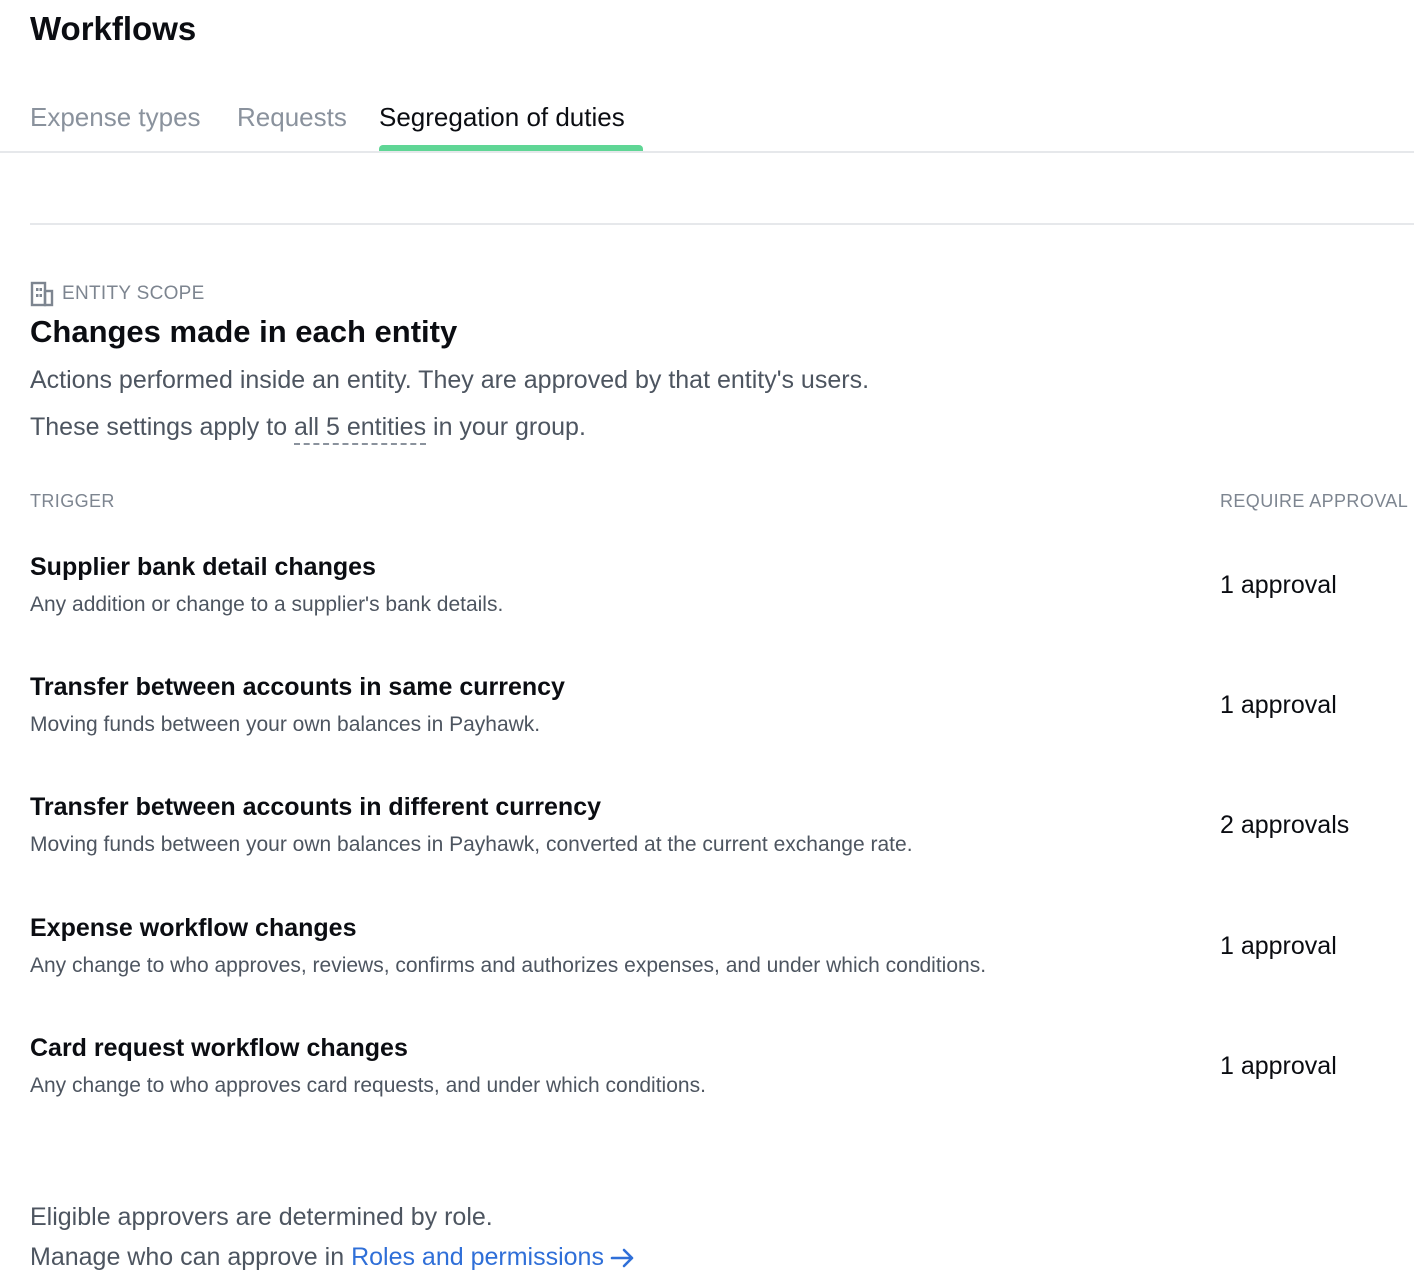  I want to click on row-title: Supplier bank detail changes, so click(203, 567).